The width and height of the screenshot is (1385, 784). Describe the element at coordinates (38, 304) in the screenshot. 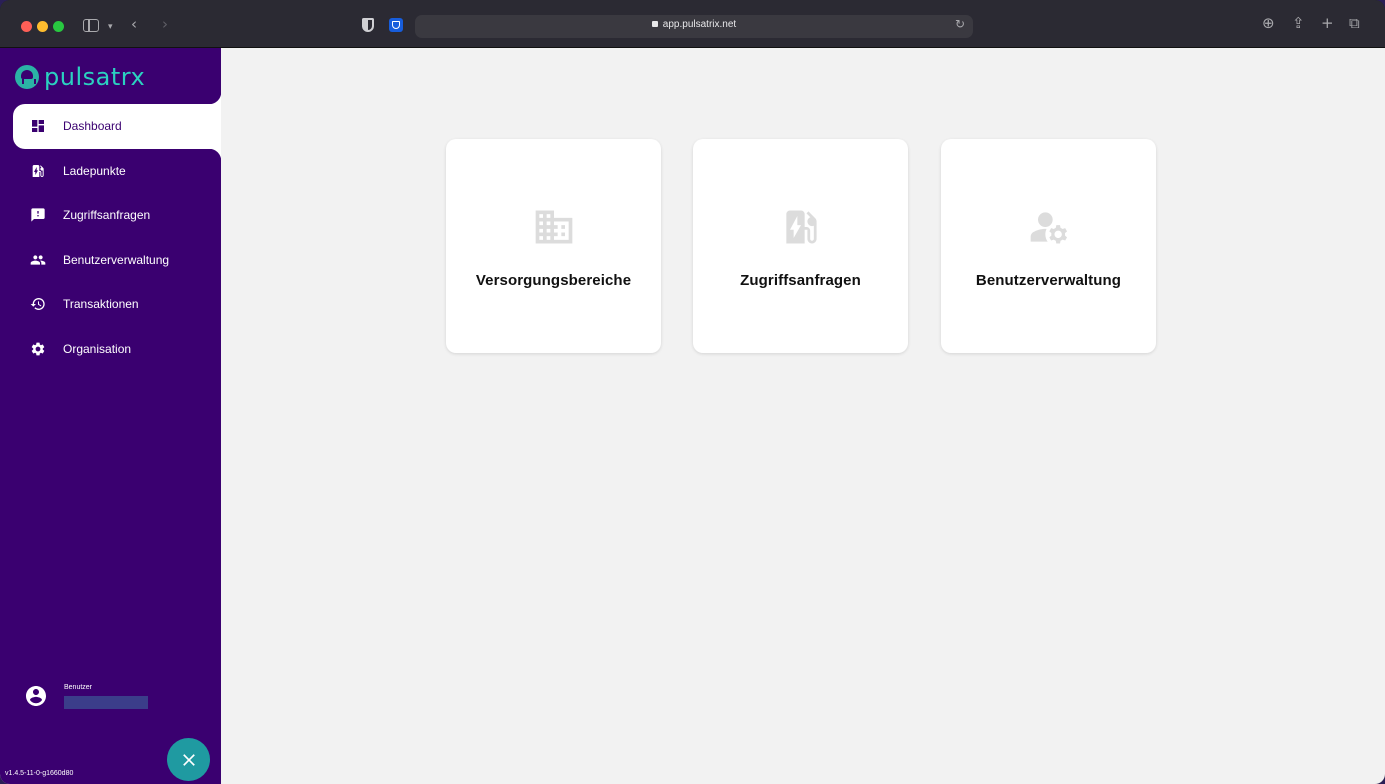

I see `history-icon` at that location.